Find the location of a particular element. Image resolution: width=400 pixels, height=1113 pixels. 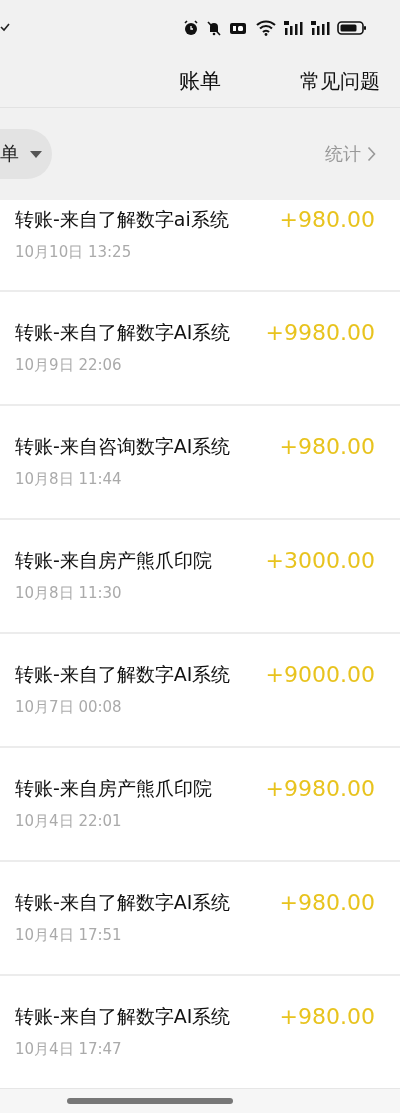

transaction-row: 转账-来自了解数字AI系统 10月7日 00:08 +9000.00 is located at coordinates (200, 690).